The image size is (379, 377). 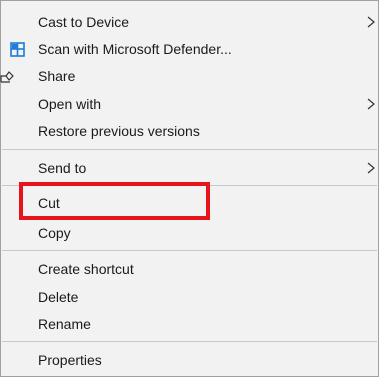 I want to click on menu-item-label: Create shortcut, so click(x=86, y=269).